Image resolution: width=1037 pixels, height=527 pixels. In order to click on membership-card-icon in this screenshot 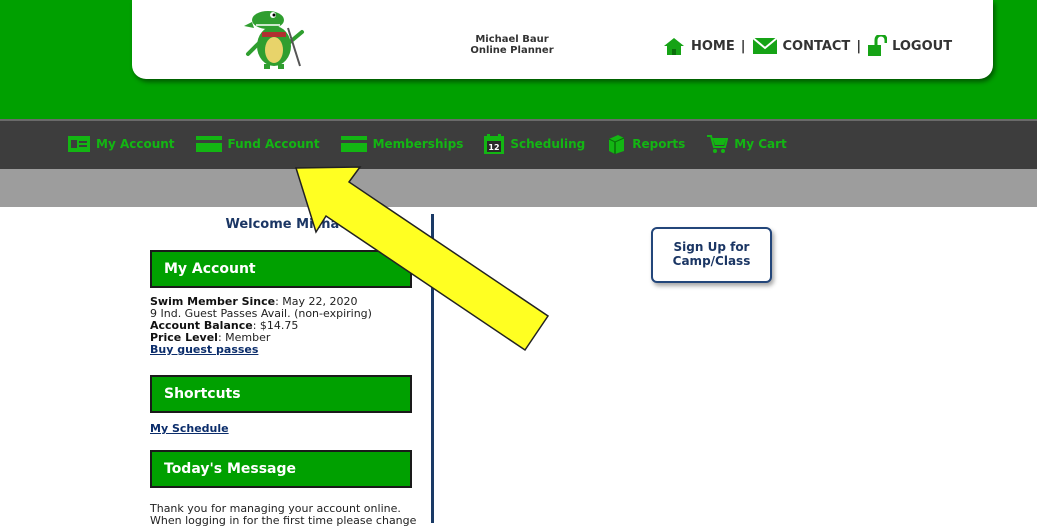, I will do `click(353, 144)`.